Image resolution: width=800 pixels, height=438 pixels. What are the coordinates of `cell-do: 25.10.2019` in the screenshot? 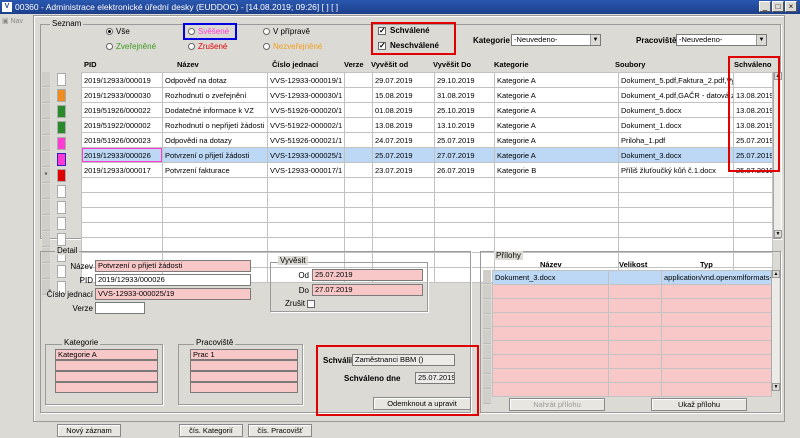 It's located at (464, 110).